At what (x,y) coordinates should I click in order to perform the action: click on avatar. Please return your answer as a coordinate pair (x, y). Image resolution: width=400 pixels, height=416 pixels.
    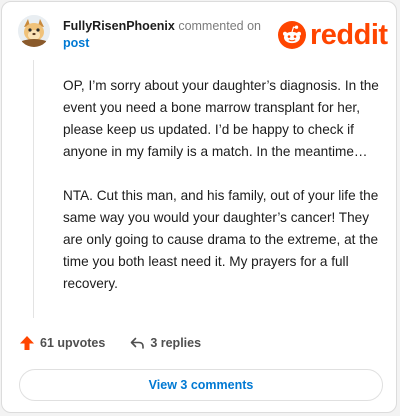
    Looking at the image, I should click on (34, 31).